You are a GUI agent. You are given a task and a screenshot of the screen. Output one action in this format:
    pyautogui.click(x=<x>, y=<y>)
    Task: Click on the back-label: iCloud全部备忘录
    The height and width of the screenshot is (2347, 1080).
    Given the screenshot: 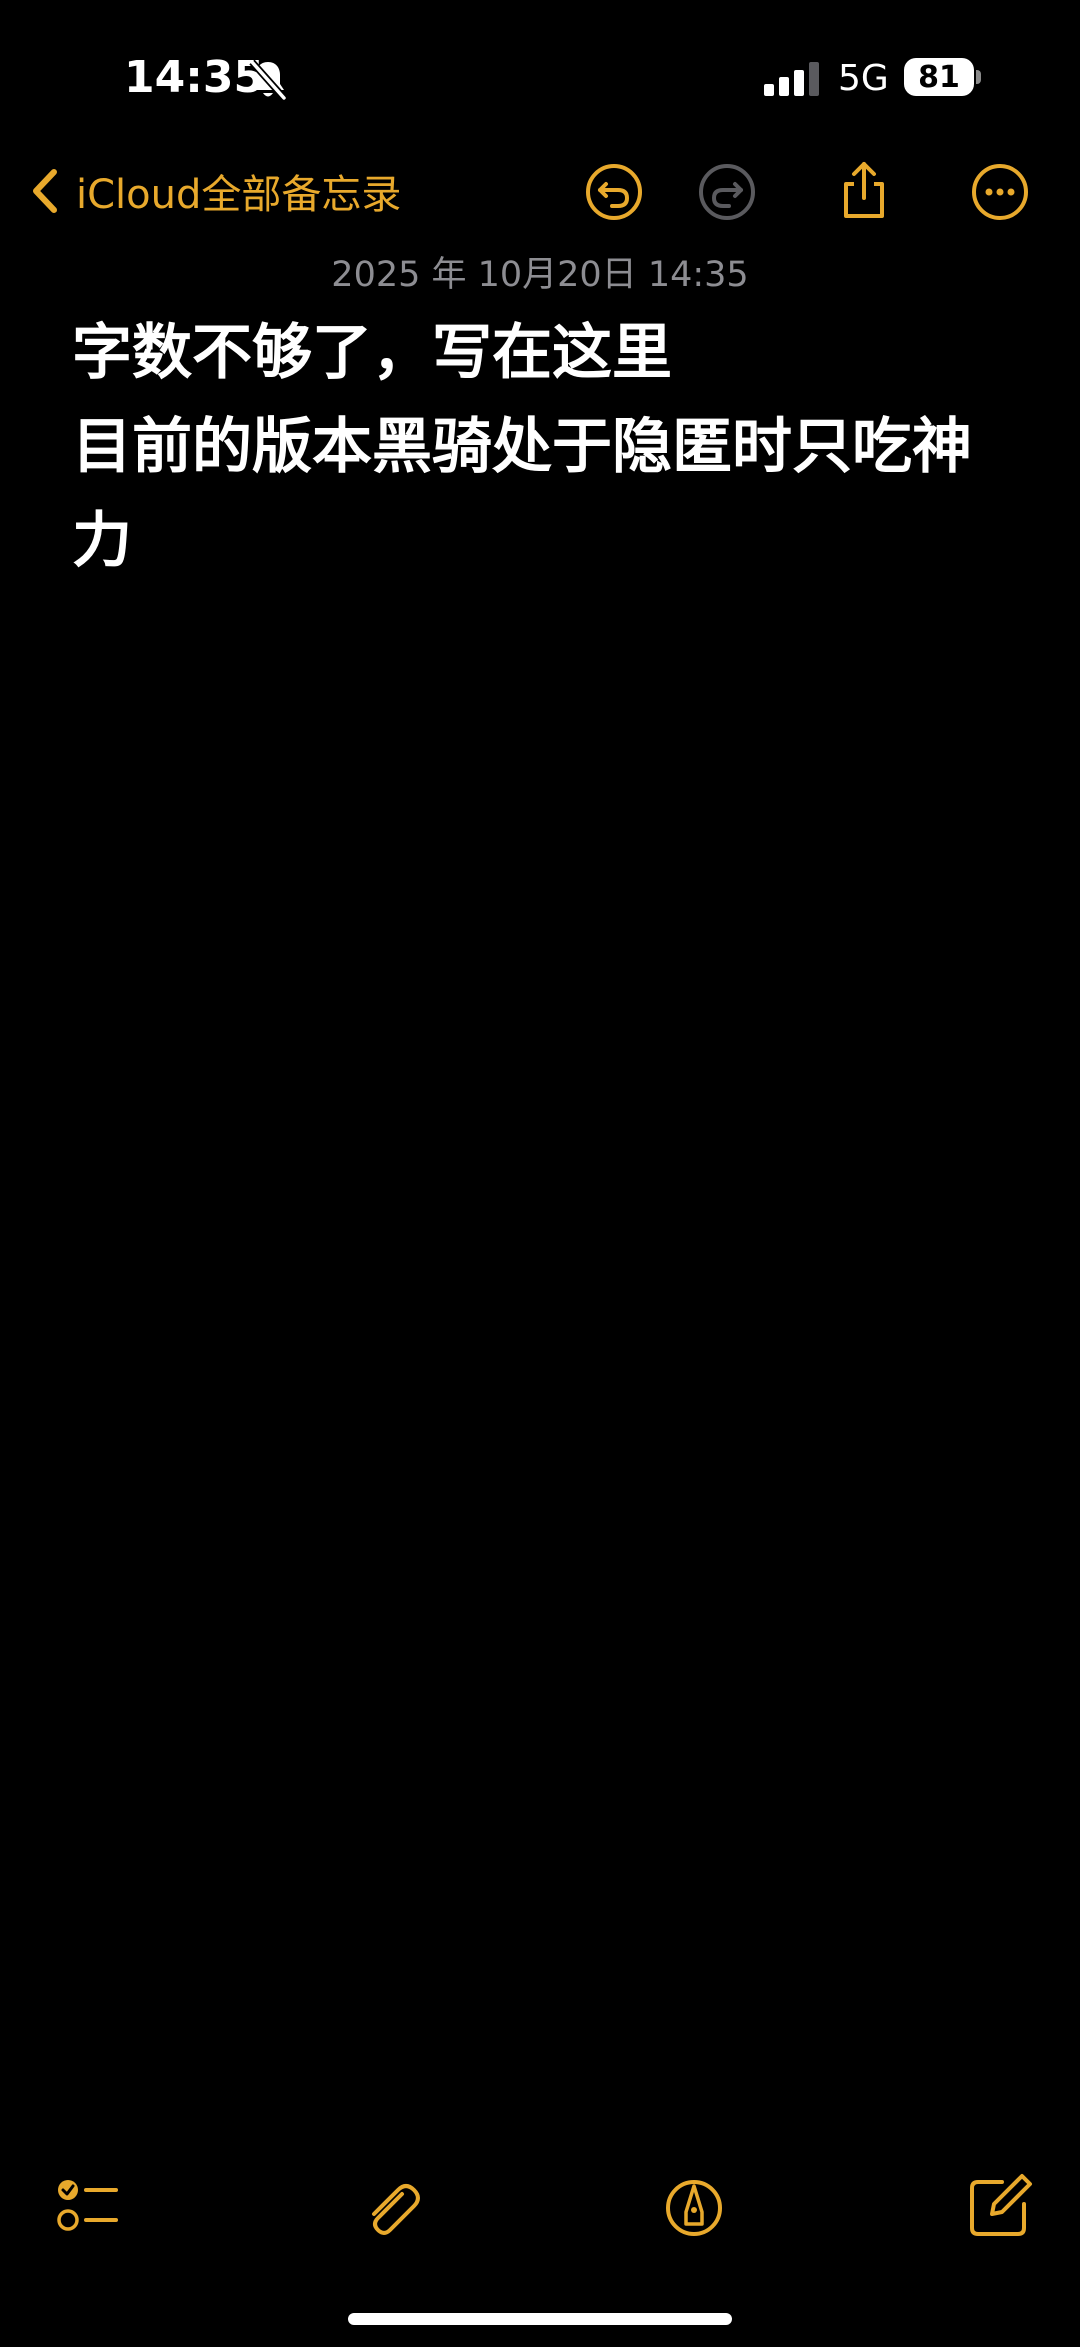 What is the action you would take?
    pyautogui.click(x=239, y=195)
    